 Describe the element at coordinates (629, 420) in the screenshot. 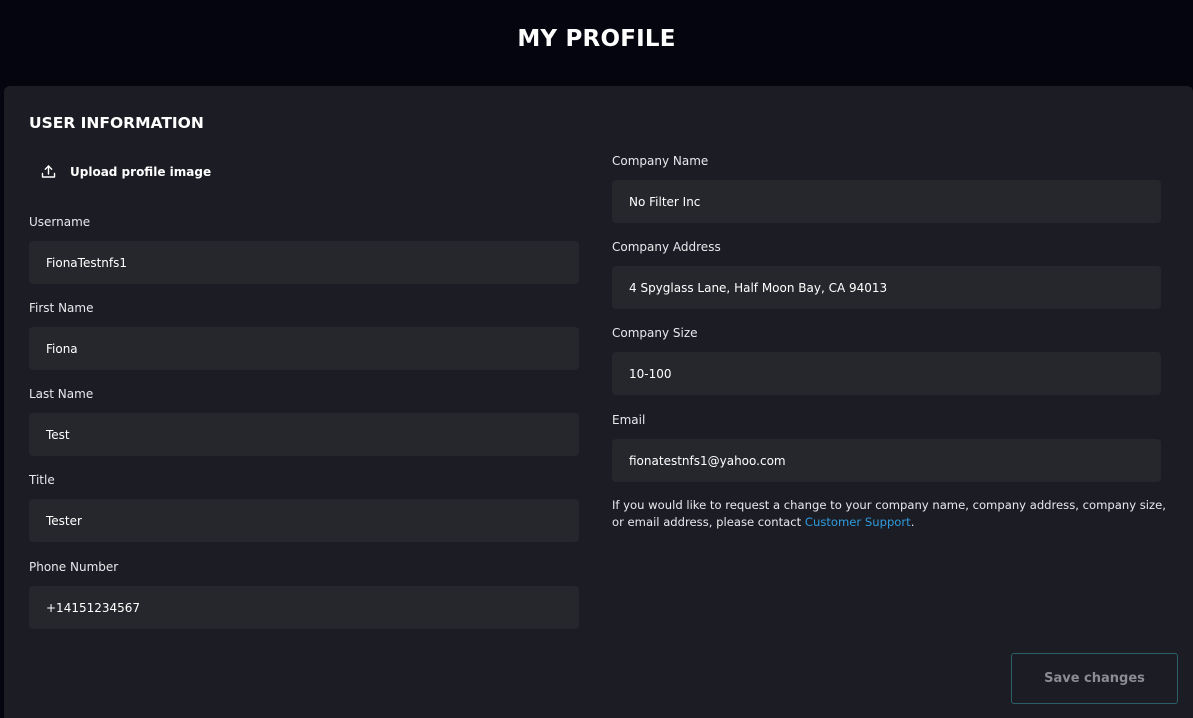

I see `email-label: Email` at that location.